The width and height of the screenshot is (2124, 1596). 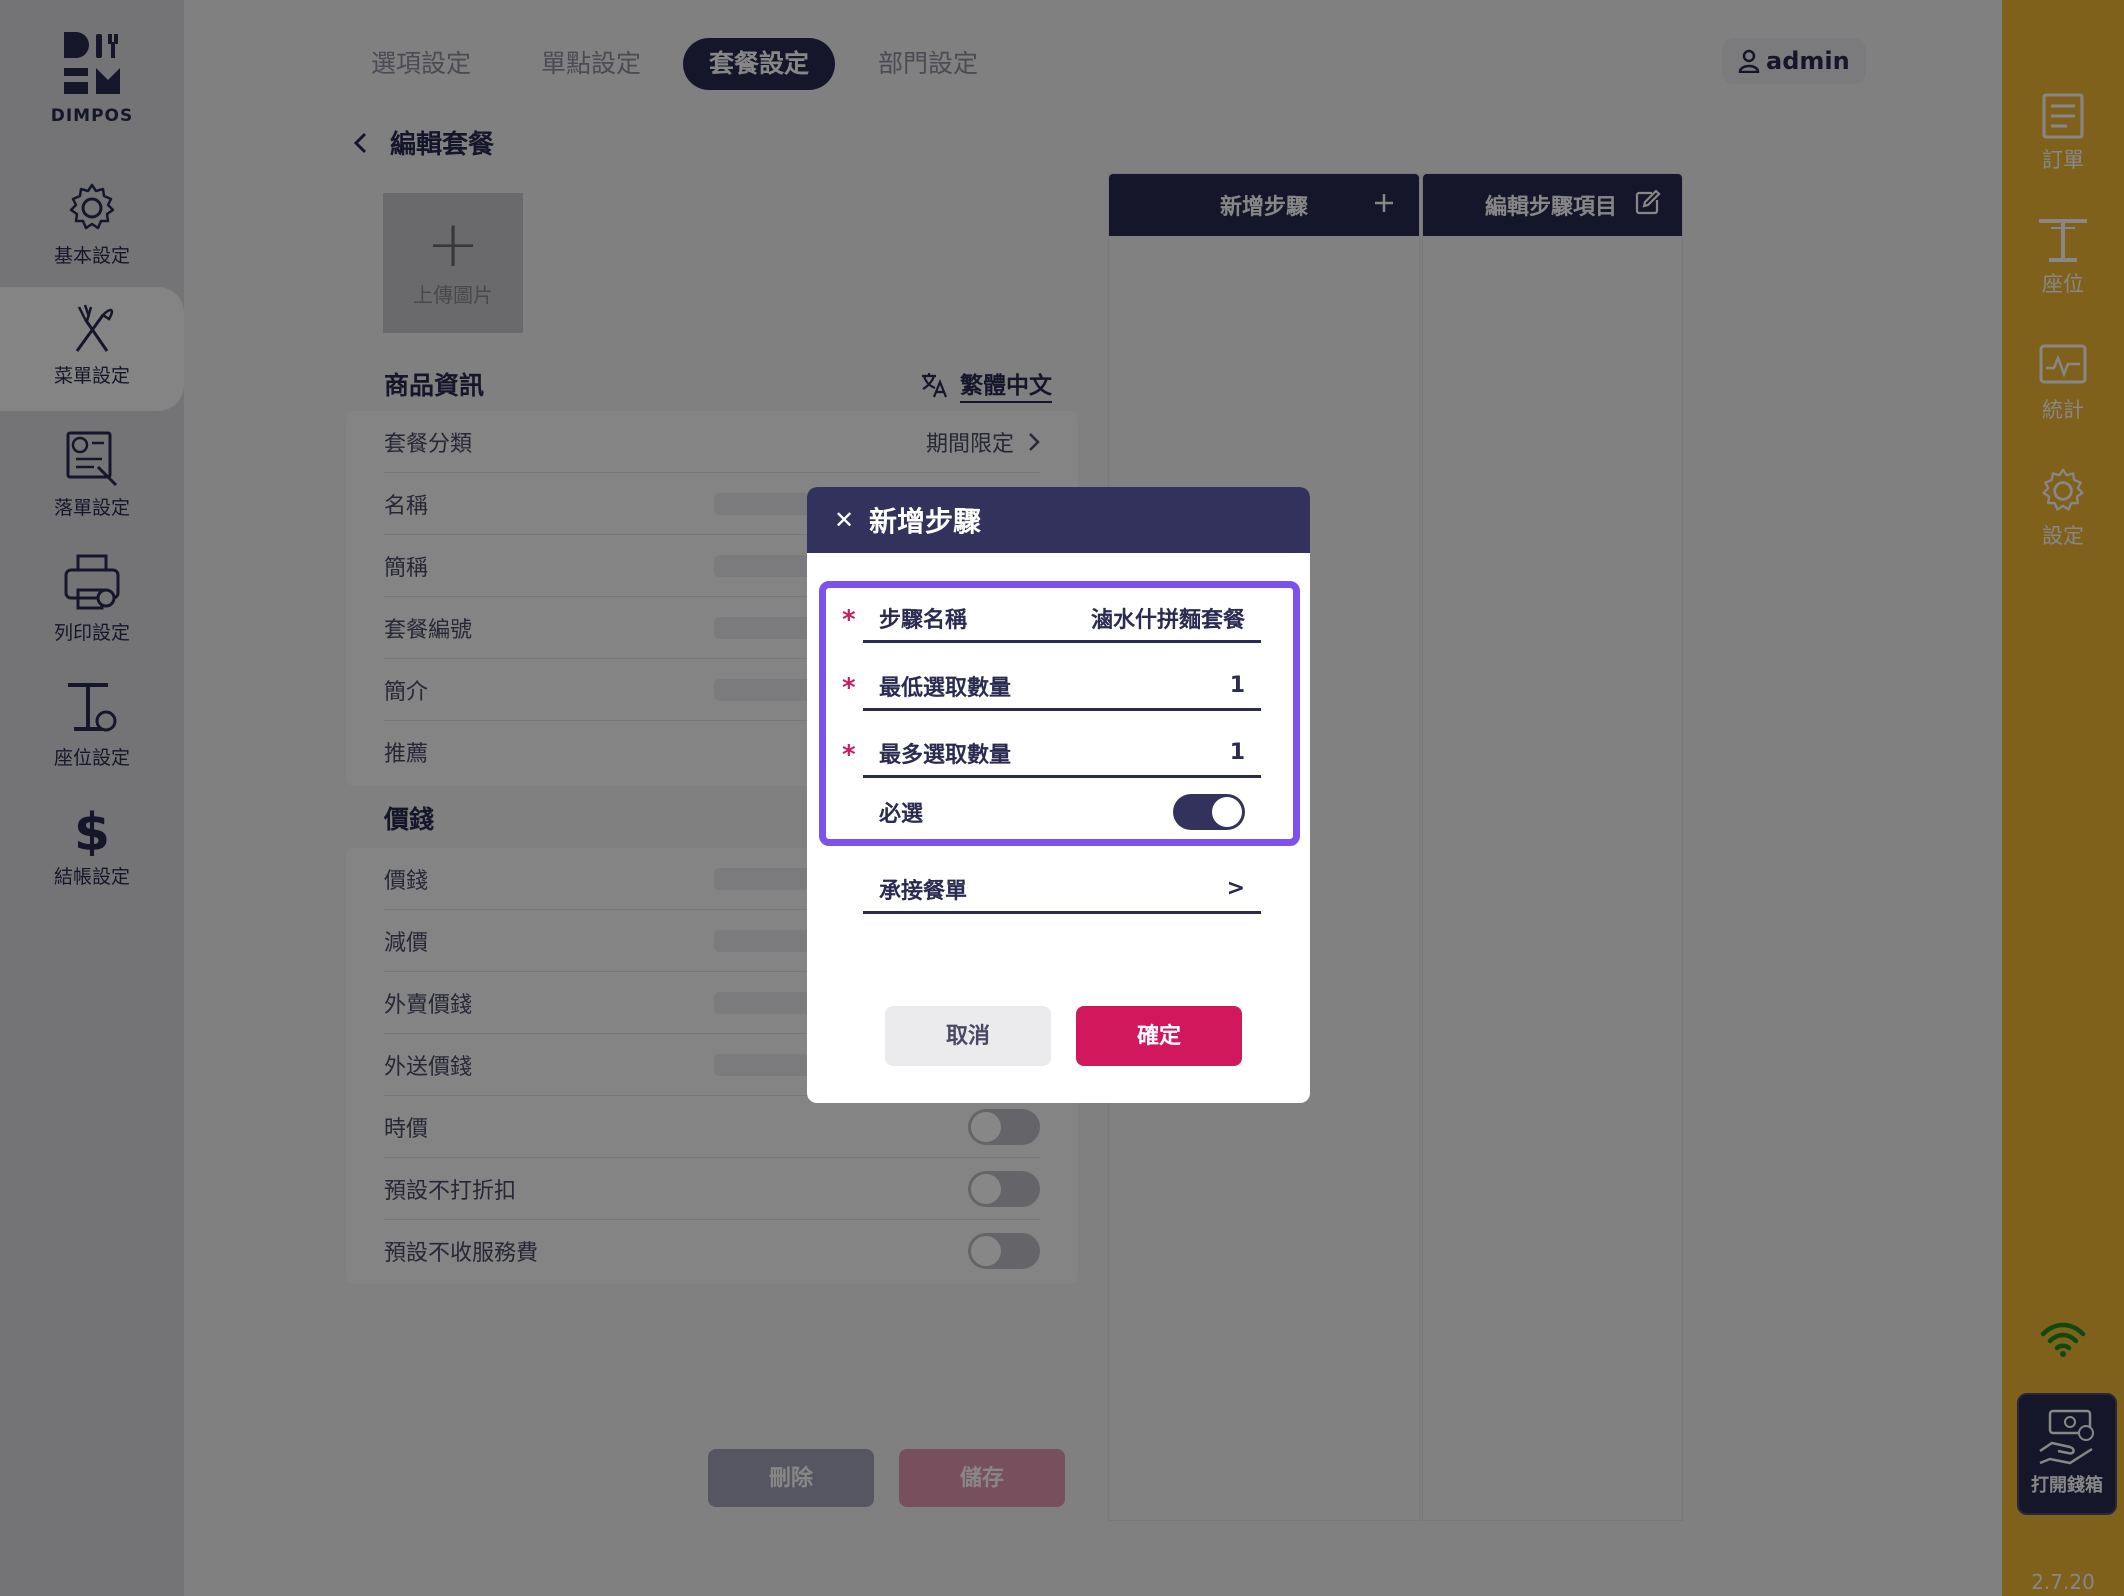 I want to click on required-toggle-row: 必選, so click(x=1062, y=812).